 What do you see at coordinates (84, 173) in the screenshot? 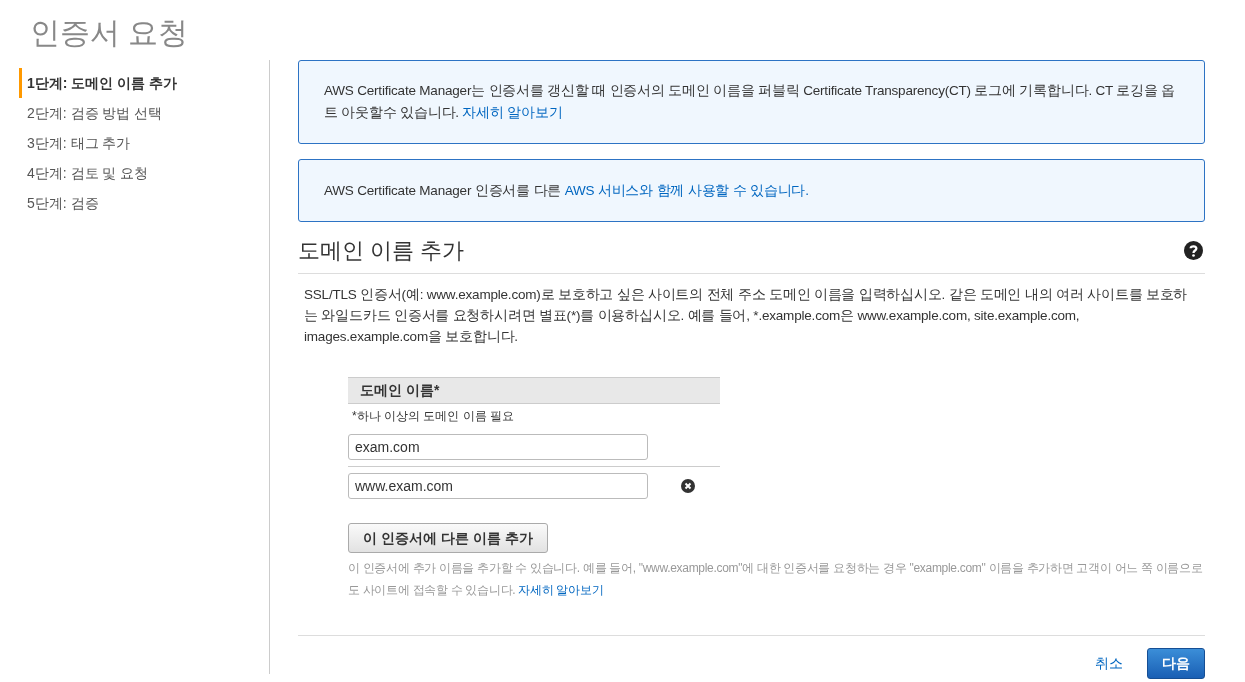
I see `step-item: 4단계: 검토 및 요청` at bounding box center [84, 173].